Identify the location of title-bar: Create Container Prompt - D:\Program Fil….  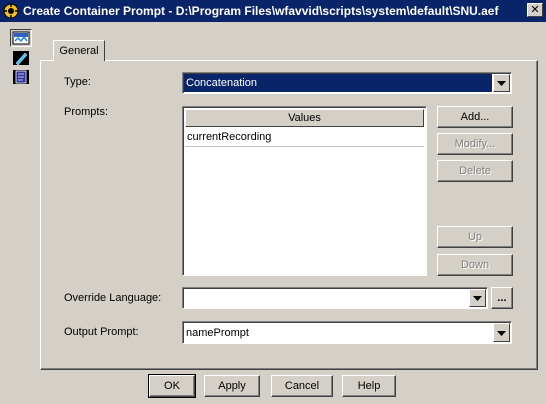
(273, 11).